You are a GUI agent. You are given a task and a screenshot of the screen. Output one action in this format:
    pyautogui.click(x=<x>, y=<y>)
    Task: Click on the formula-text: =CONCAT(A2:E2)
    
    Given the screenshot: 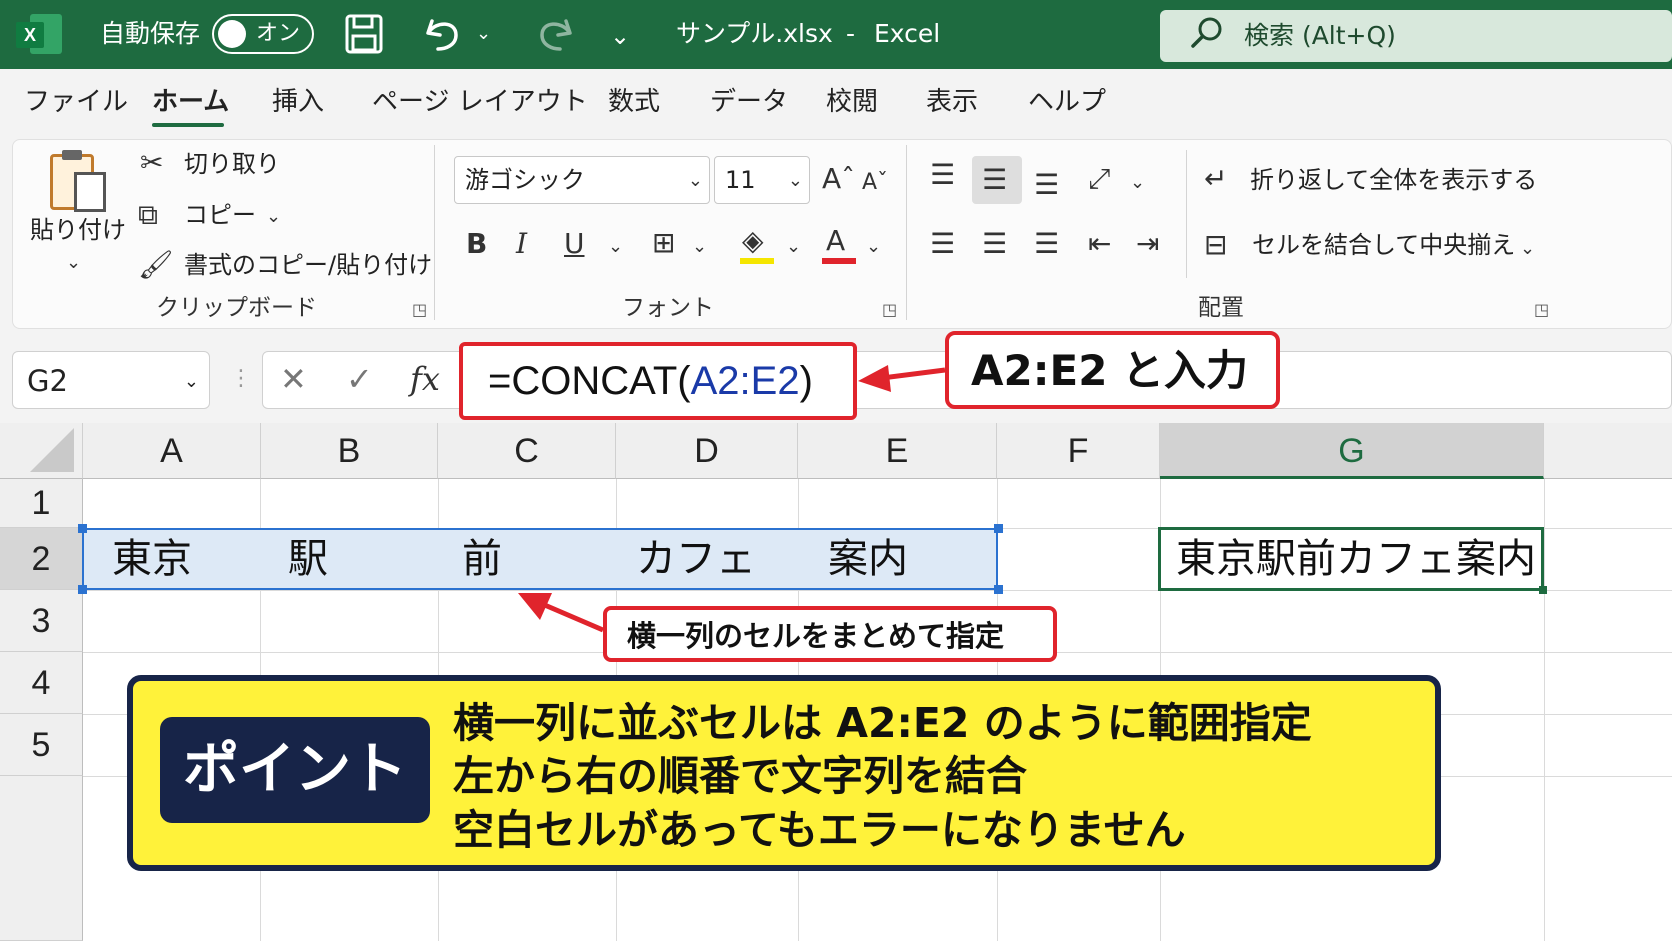 What is the action you would take?
    pyautogui.click(x=650, y=381)
    